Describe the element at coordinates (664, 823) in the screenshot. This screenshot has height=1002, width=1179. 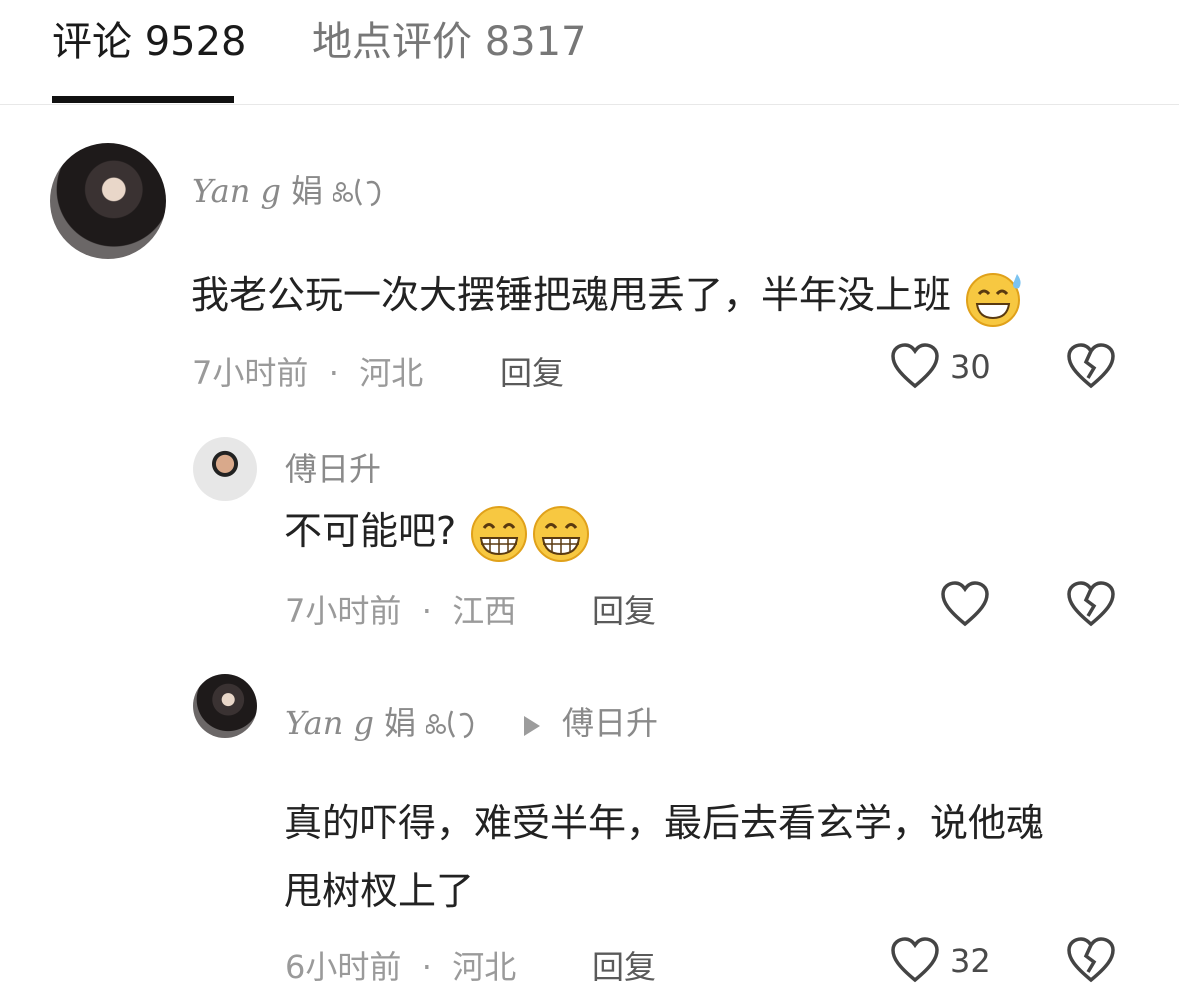
I see `reply-text-line-1: 真的吓得，难受半年，最后去看玄学，说他魂` at that location.